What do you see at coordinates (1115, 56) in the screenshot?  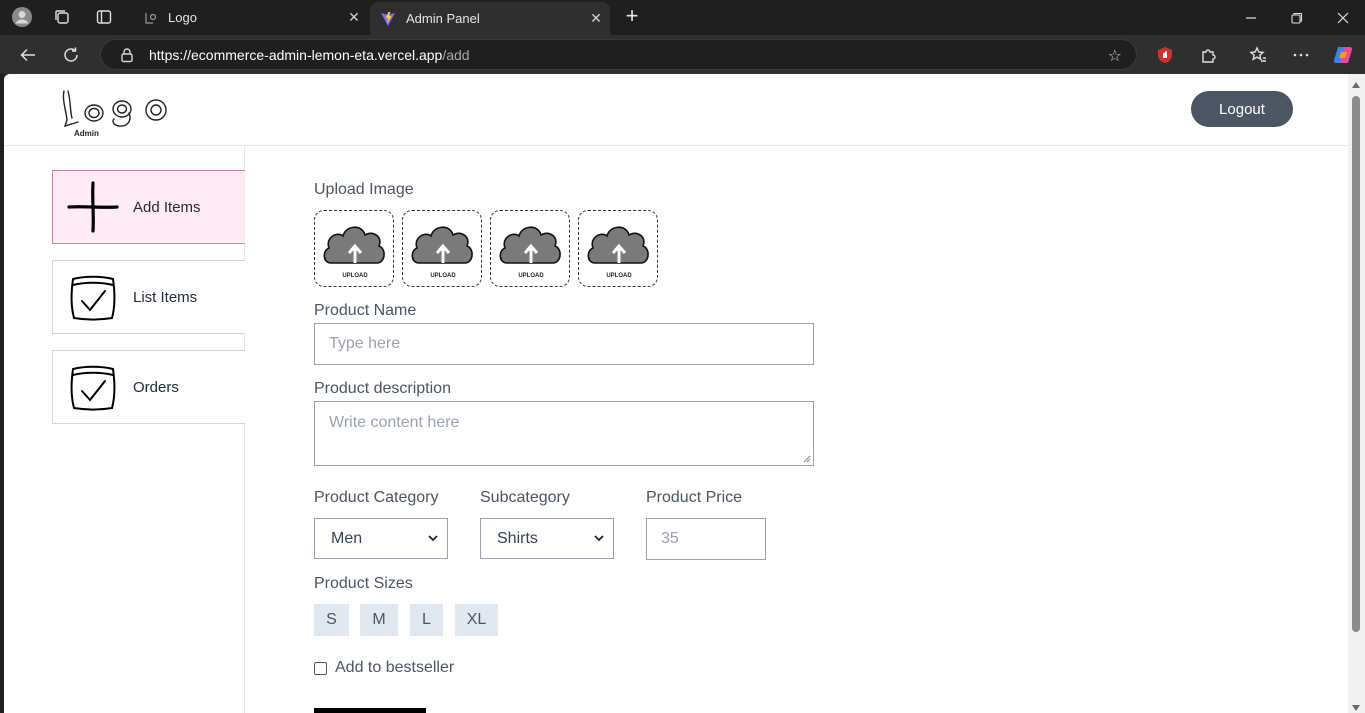 I see `favorite-star-icon: ☆` at bounding box center [1115, 56].